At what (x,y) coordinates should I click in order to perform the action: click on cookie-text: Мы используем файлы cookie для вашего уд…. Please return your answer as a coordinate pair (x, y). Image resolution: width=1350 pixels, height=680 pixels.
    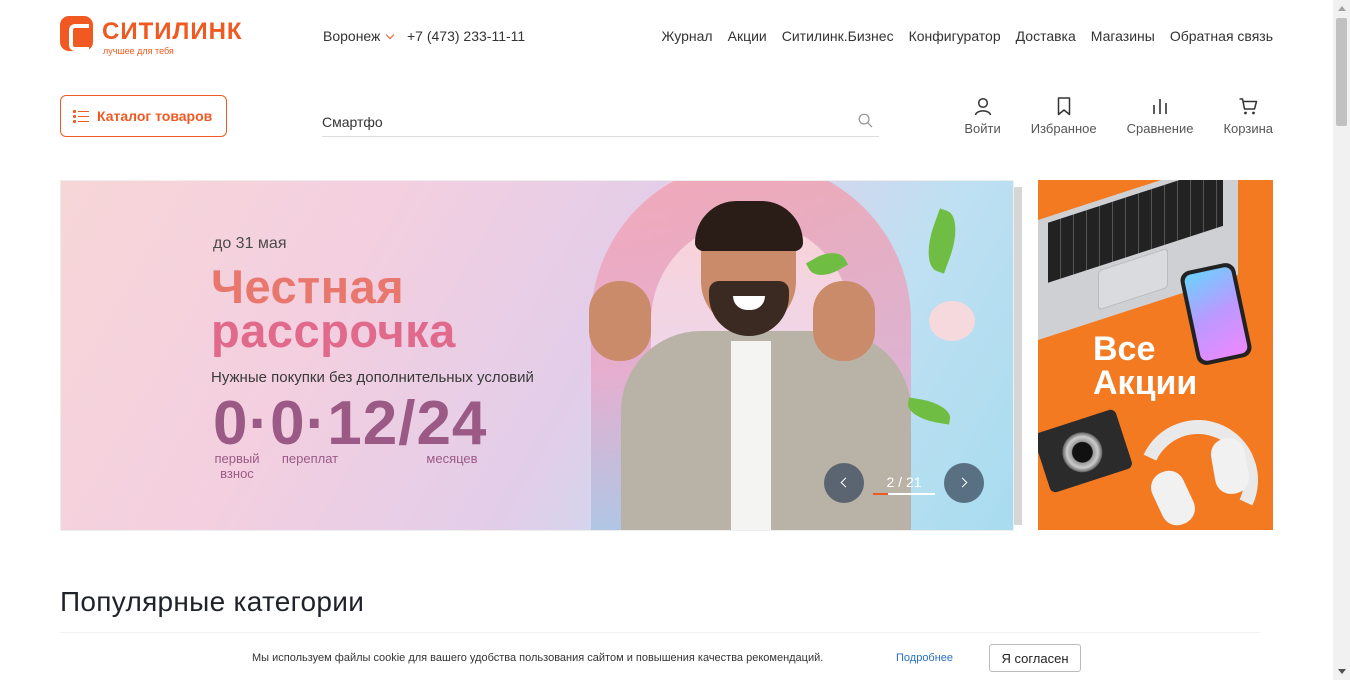
    Looking at the image, I should click on (538, 658).